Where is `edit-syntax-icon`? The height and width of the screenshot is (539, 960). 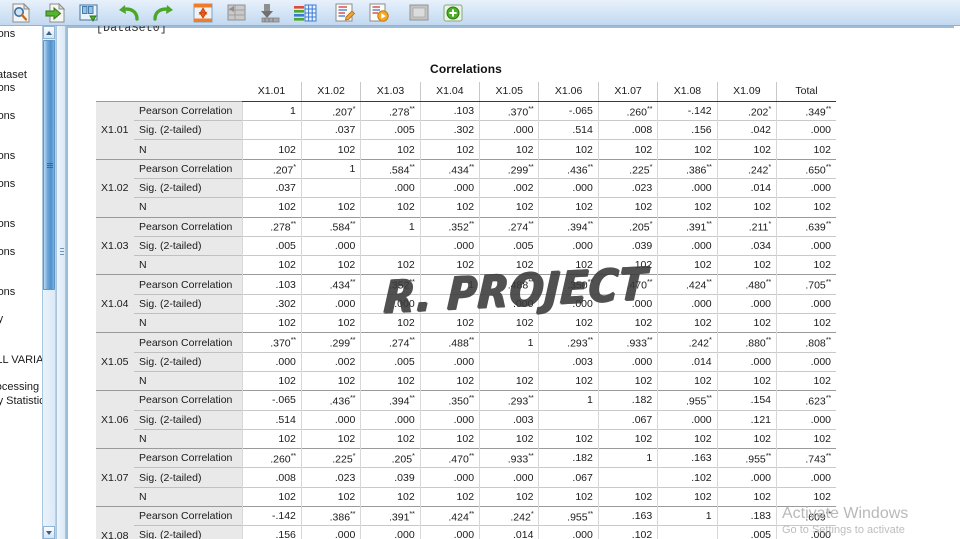
edit-syntax-icon is located at coordinates (345, 13).